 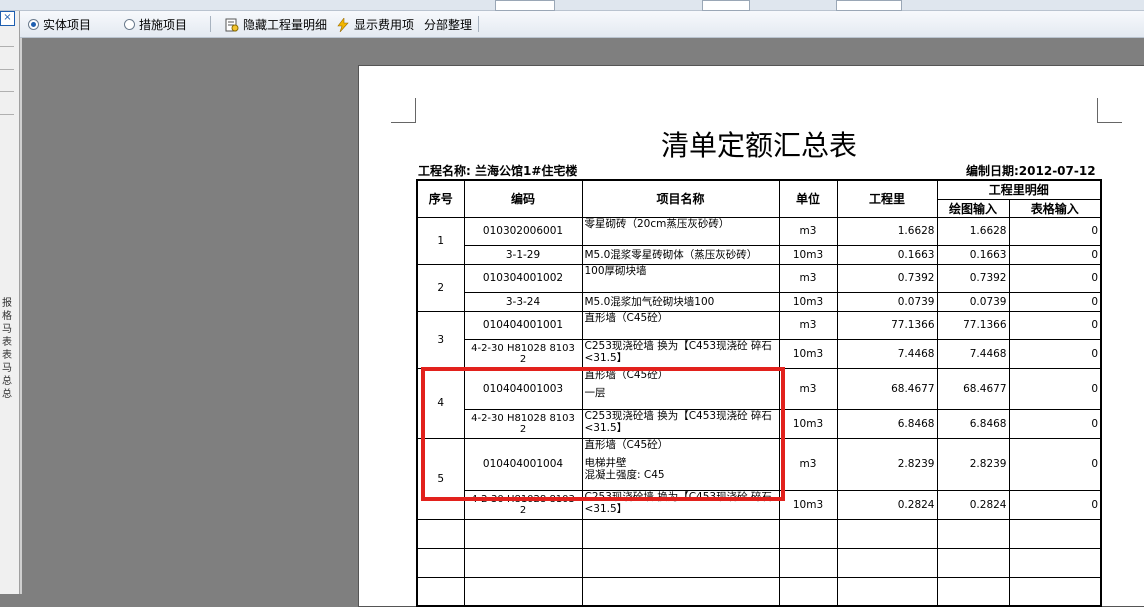 What do you see at coordinates (21, 316) in the screenshot?
I see `workspace-gutter` at bounding box center [21, 316].